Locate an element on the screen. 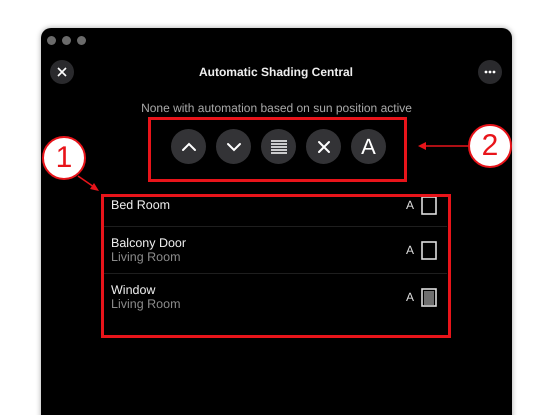 Image resolution: width=554 pixels, height=415 pixels. device-name: Window is located at coordinates (133, 290).